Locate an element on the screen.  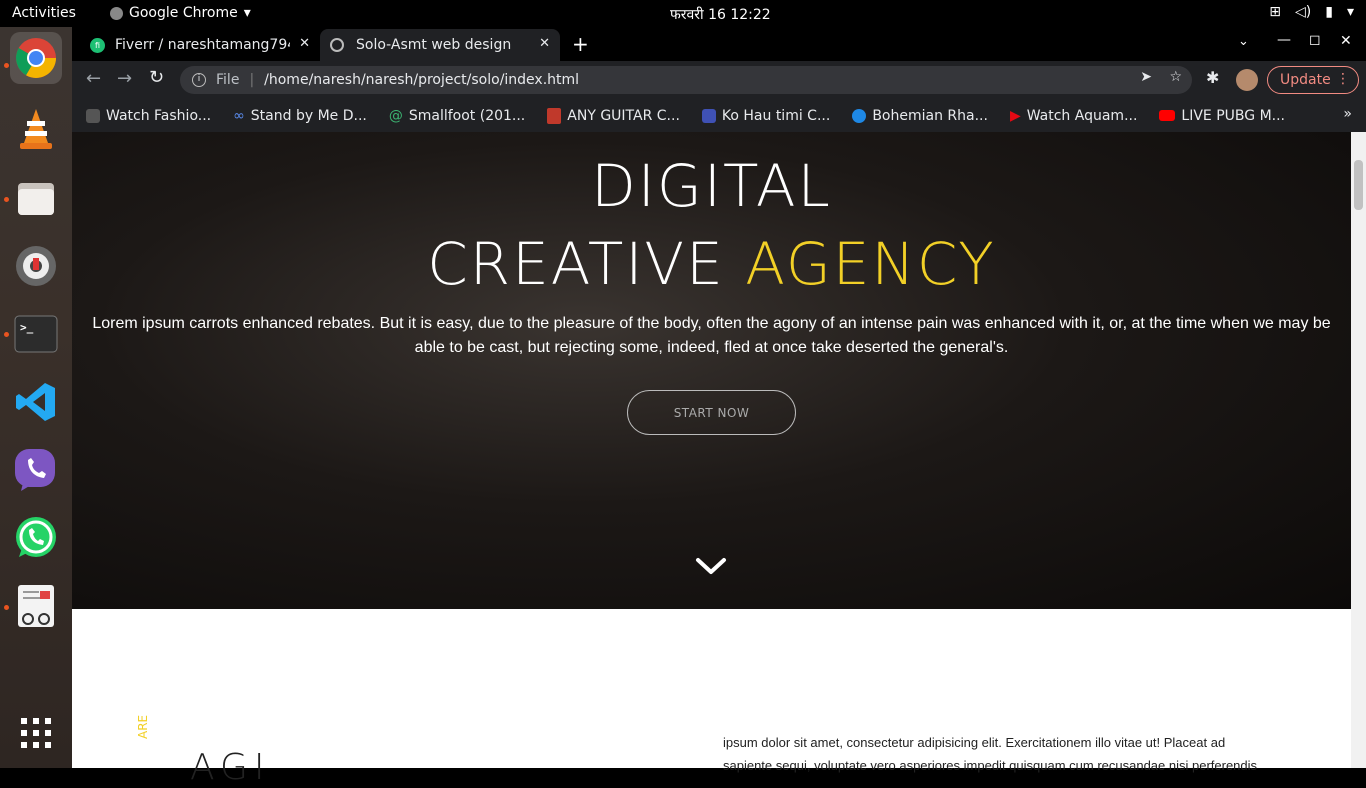
info-icon: i is located at coordinates (199, 80).